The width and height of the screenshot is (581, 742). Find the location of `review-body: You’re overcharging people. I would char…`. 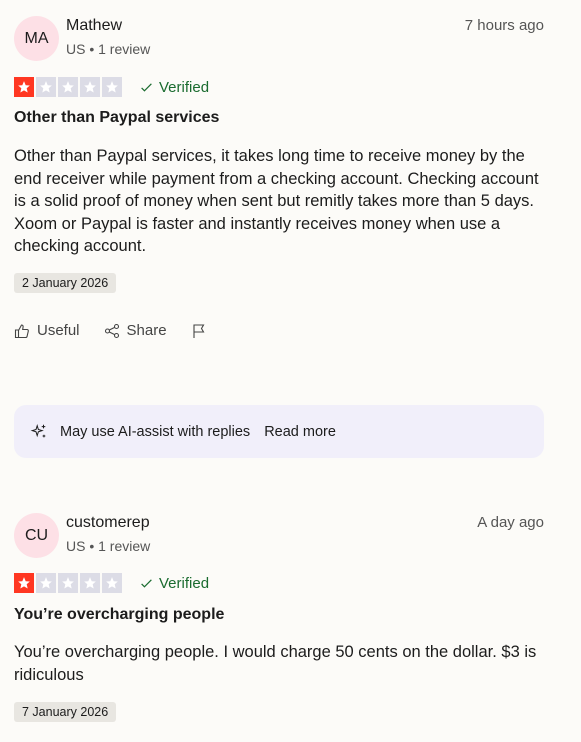

review-body: You’re overcharging people. I would char… is located at coordinates (275, 663).